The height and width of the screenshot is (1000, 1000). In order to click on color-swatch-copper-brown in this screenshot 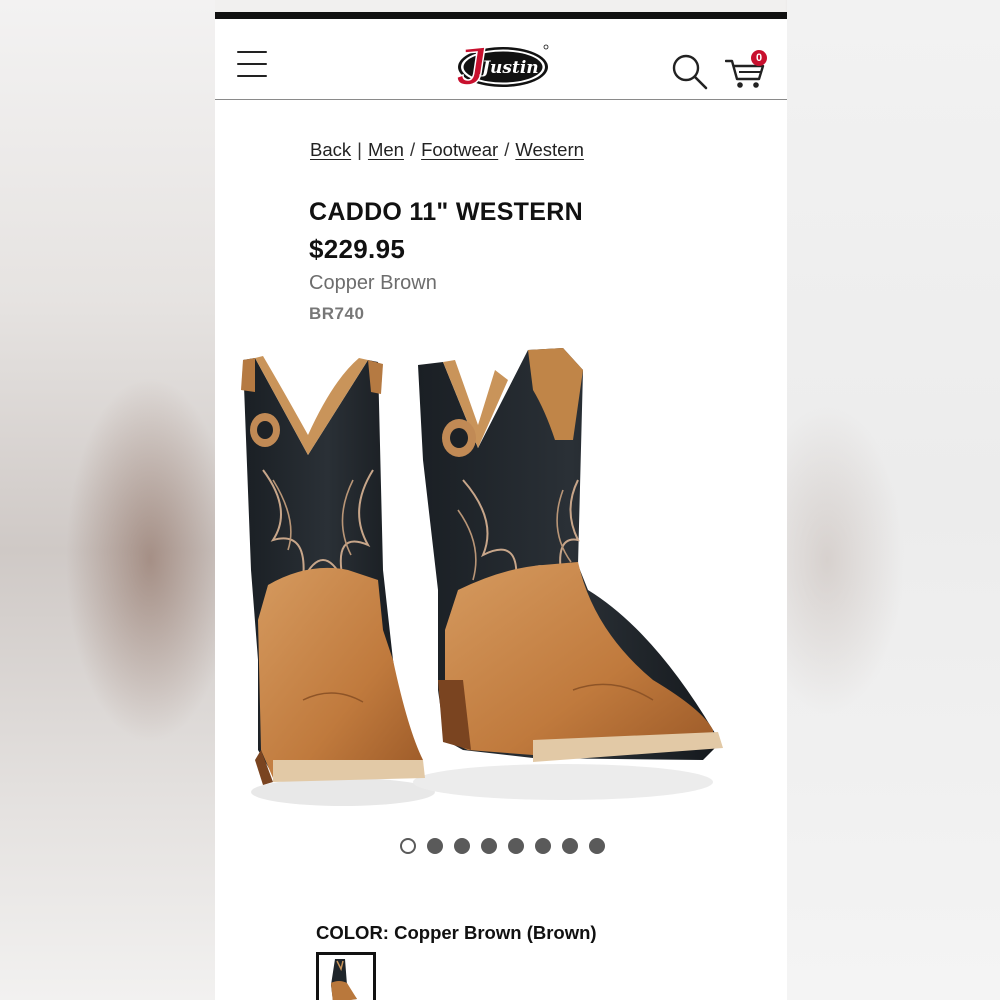, I will do `click(346, 976)`.